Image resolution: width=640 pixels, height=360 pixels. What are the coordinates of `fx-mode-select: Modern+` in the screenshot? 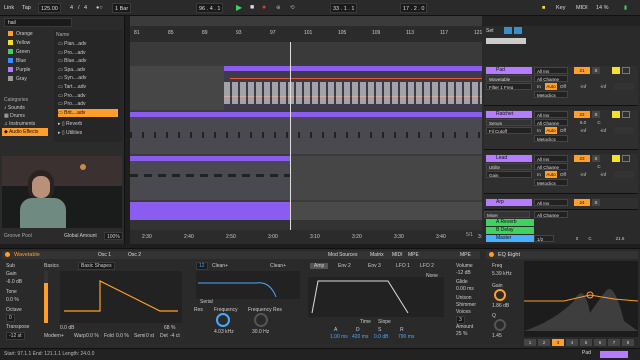 It's located at (54, 336).